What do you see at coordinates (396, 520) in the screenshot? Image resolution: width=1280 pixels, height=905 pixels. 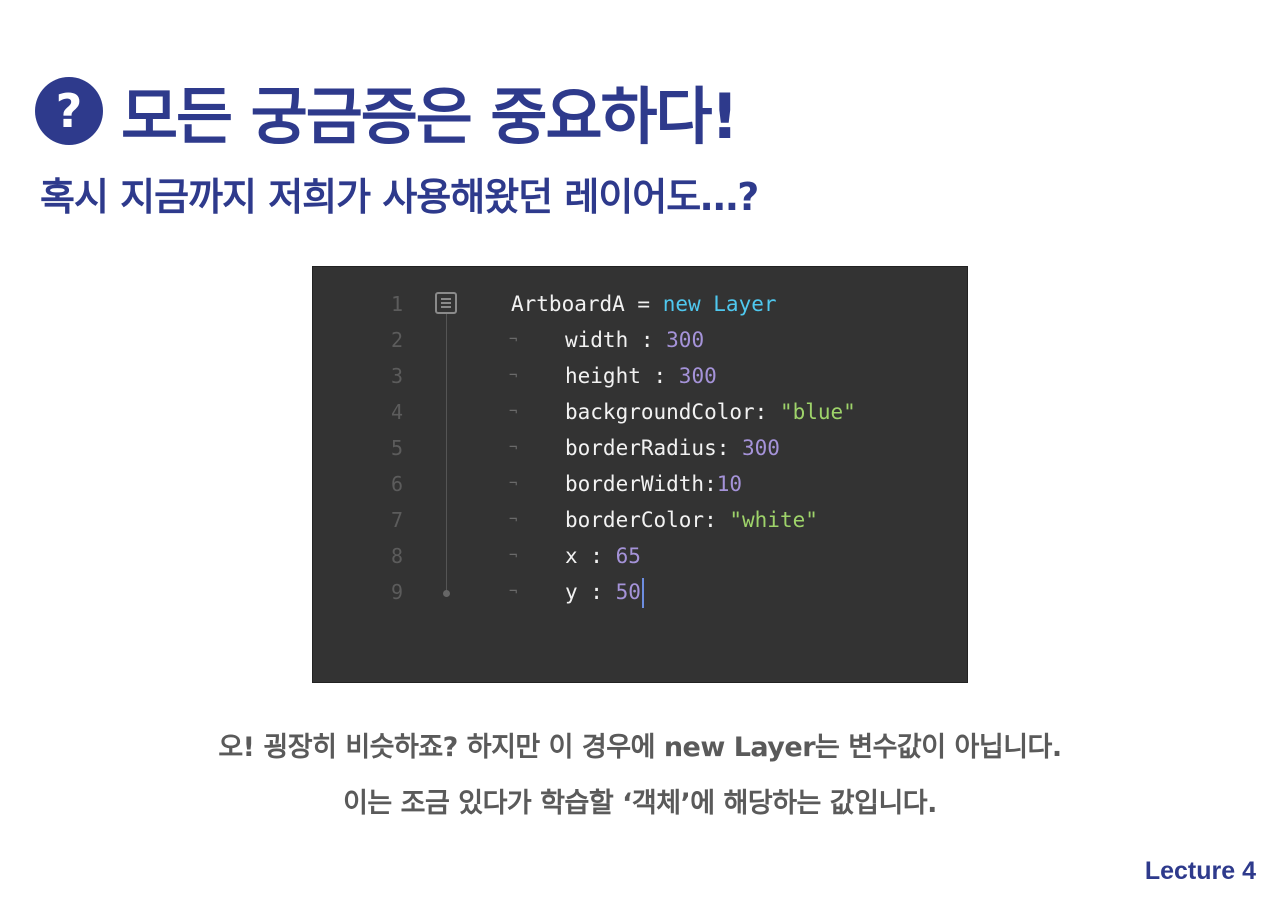 I see `line-number: 7` at bounding box center [396, 520].